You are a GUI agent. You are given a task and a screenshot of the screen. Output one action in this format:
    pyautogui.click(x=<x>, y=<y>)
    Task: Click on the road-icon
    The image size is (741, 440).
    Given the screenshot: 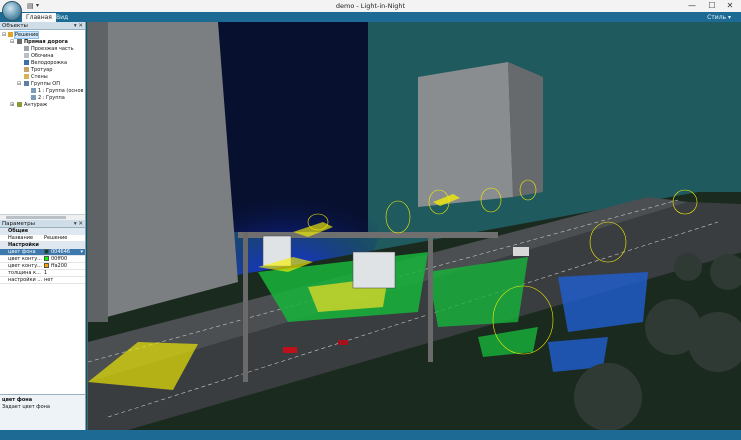 What is the action you would take?
    pyautogui.click(x=19, y=41)
    